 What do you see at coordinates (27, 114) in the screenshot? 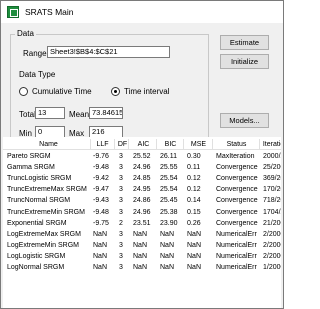
I see `total-label: Total` at bounding box center [27, 114].